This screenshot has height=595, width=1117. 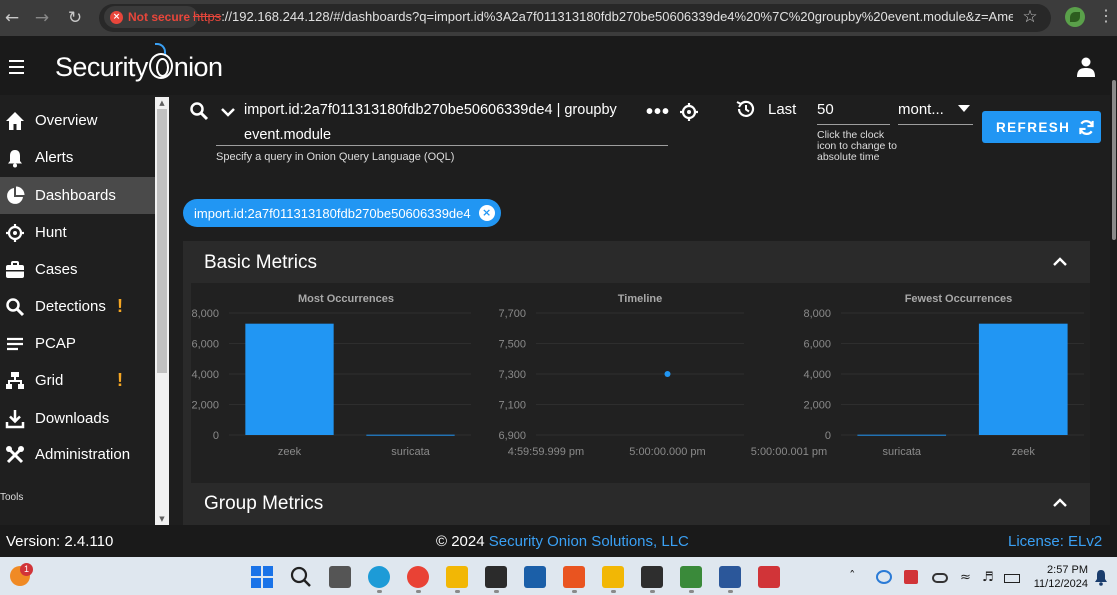 I want to click on taskbar-folder-tool-icon, so click(x=613, y=577).